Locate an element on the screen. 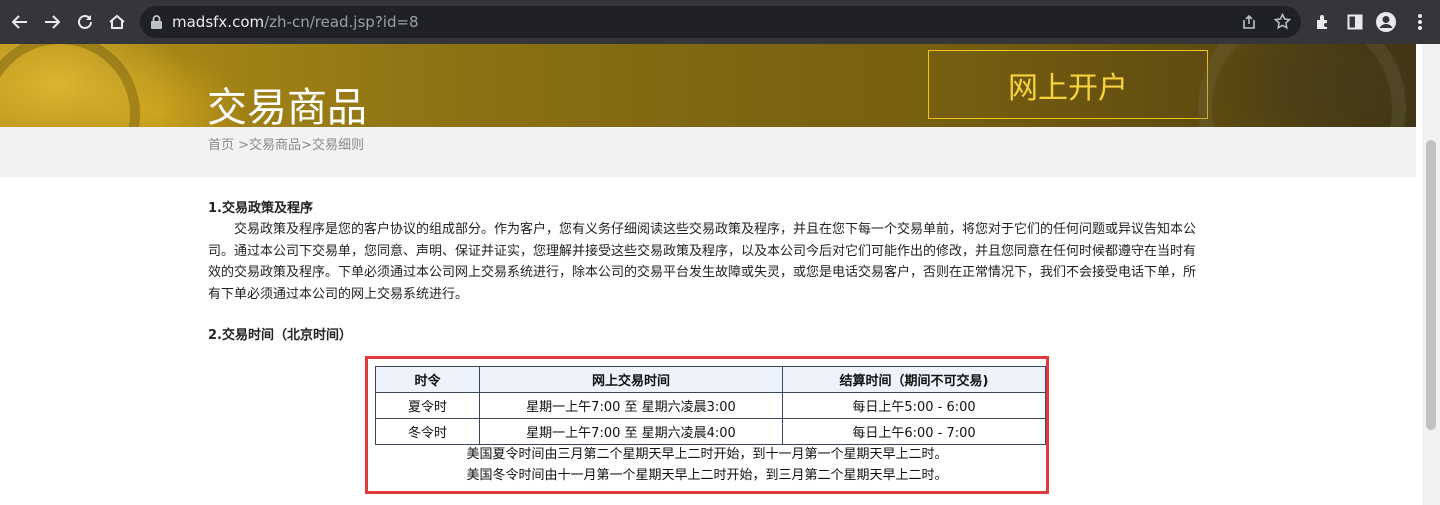  share-icon is located at coordinates (1249, 24).